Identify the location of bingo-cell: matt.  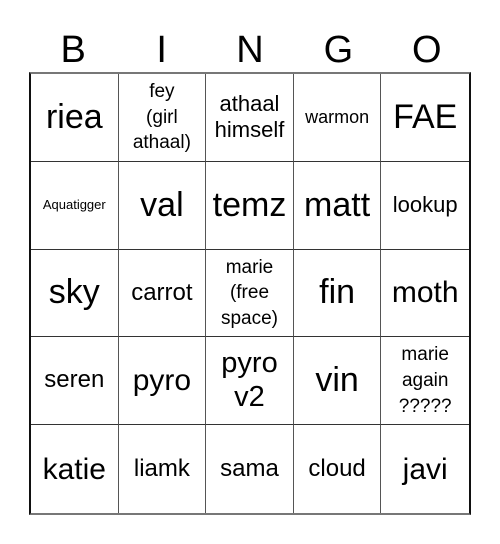
(337, 205).